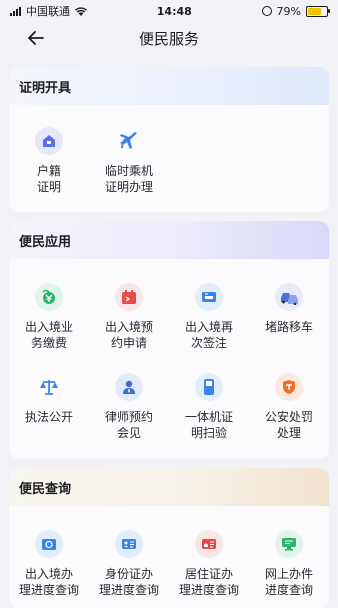 The image size is (338, 608). What do you see at coordinates (289, 407) in the screenshot?
I see `service-item-penalty-handling: 公安处罚 处理` at bounding box center [289, 407].